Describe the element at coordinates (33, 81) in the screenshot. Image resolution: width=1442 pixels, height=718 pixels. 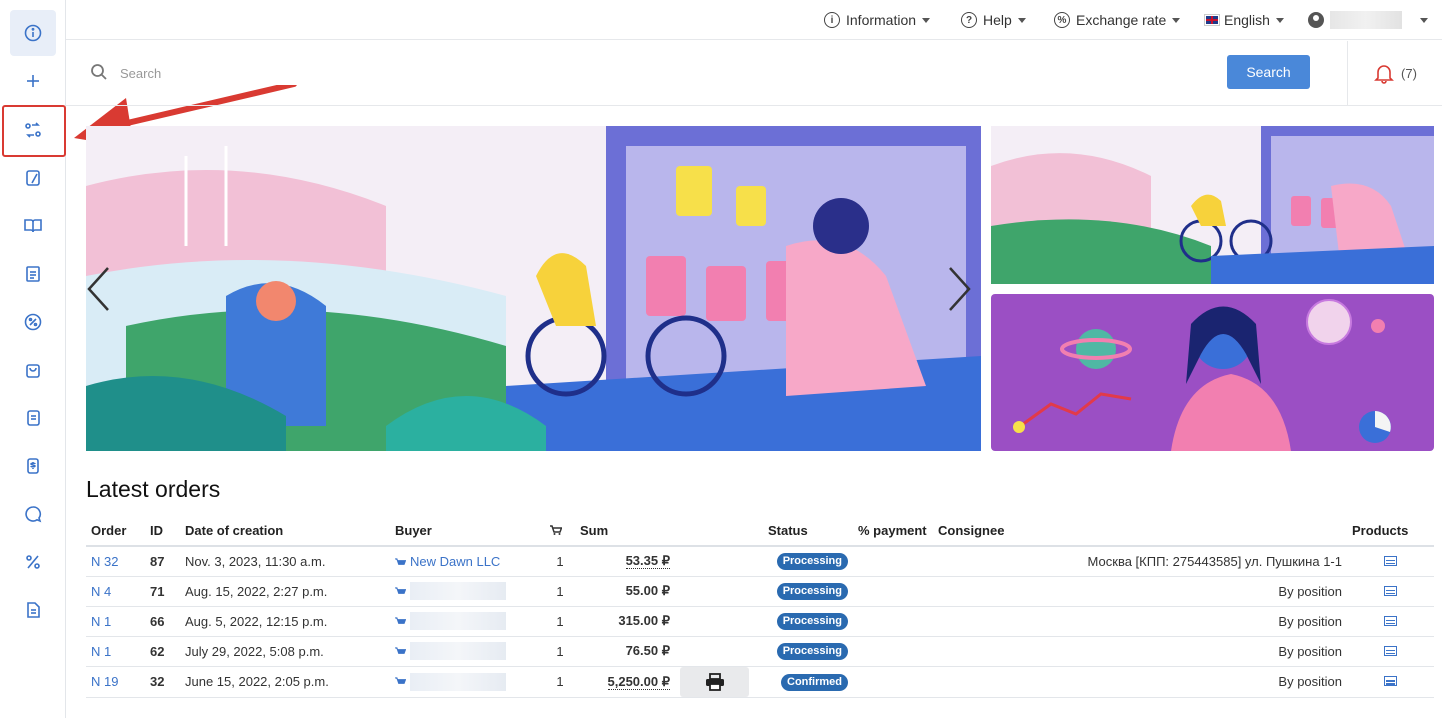
I see `sidebar-item-add` at that location.